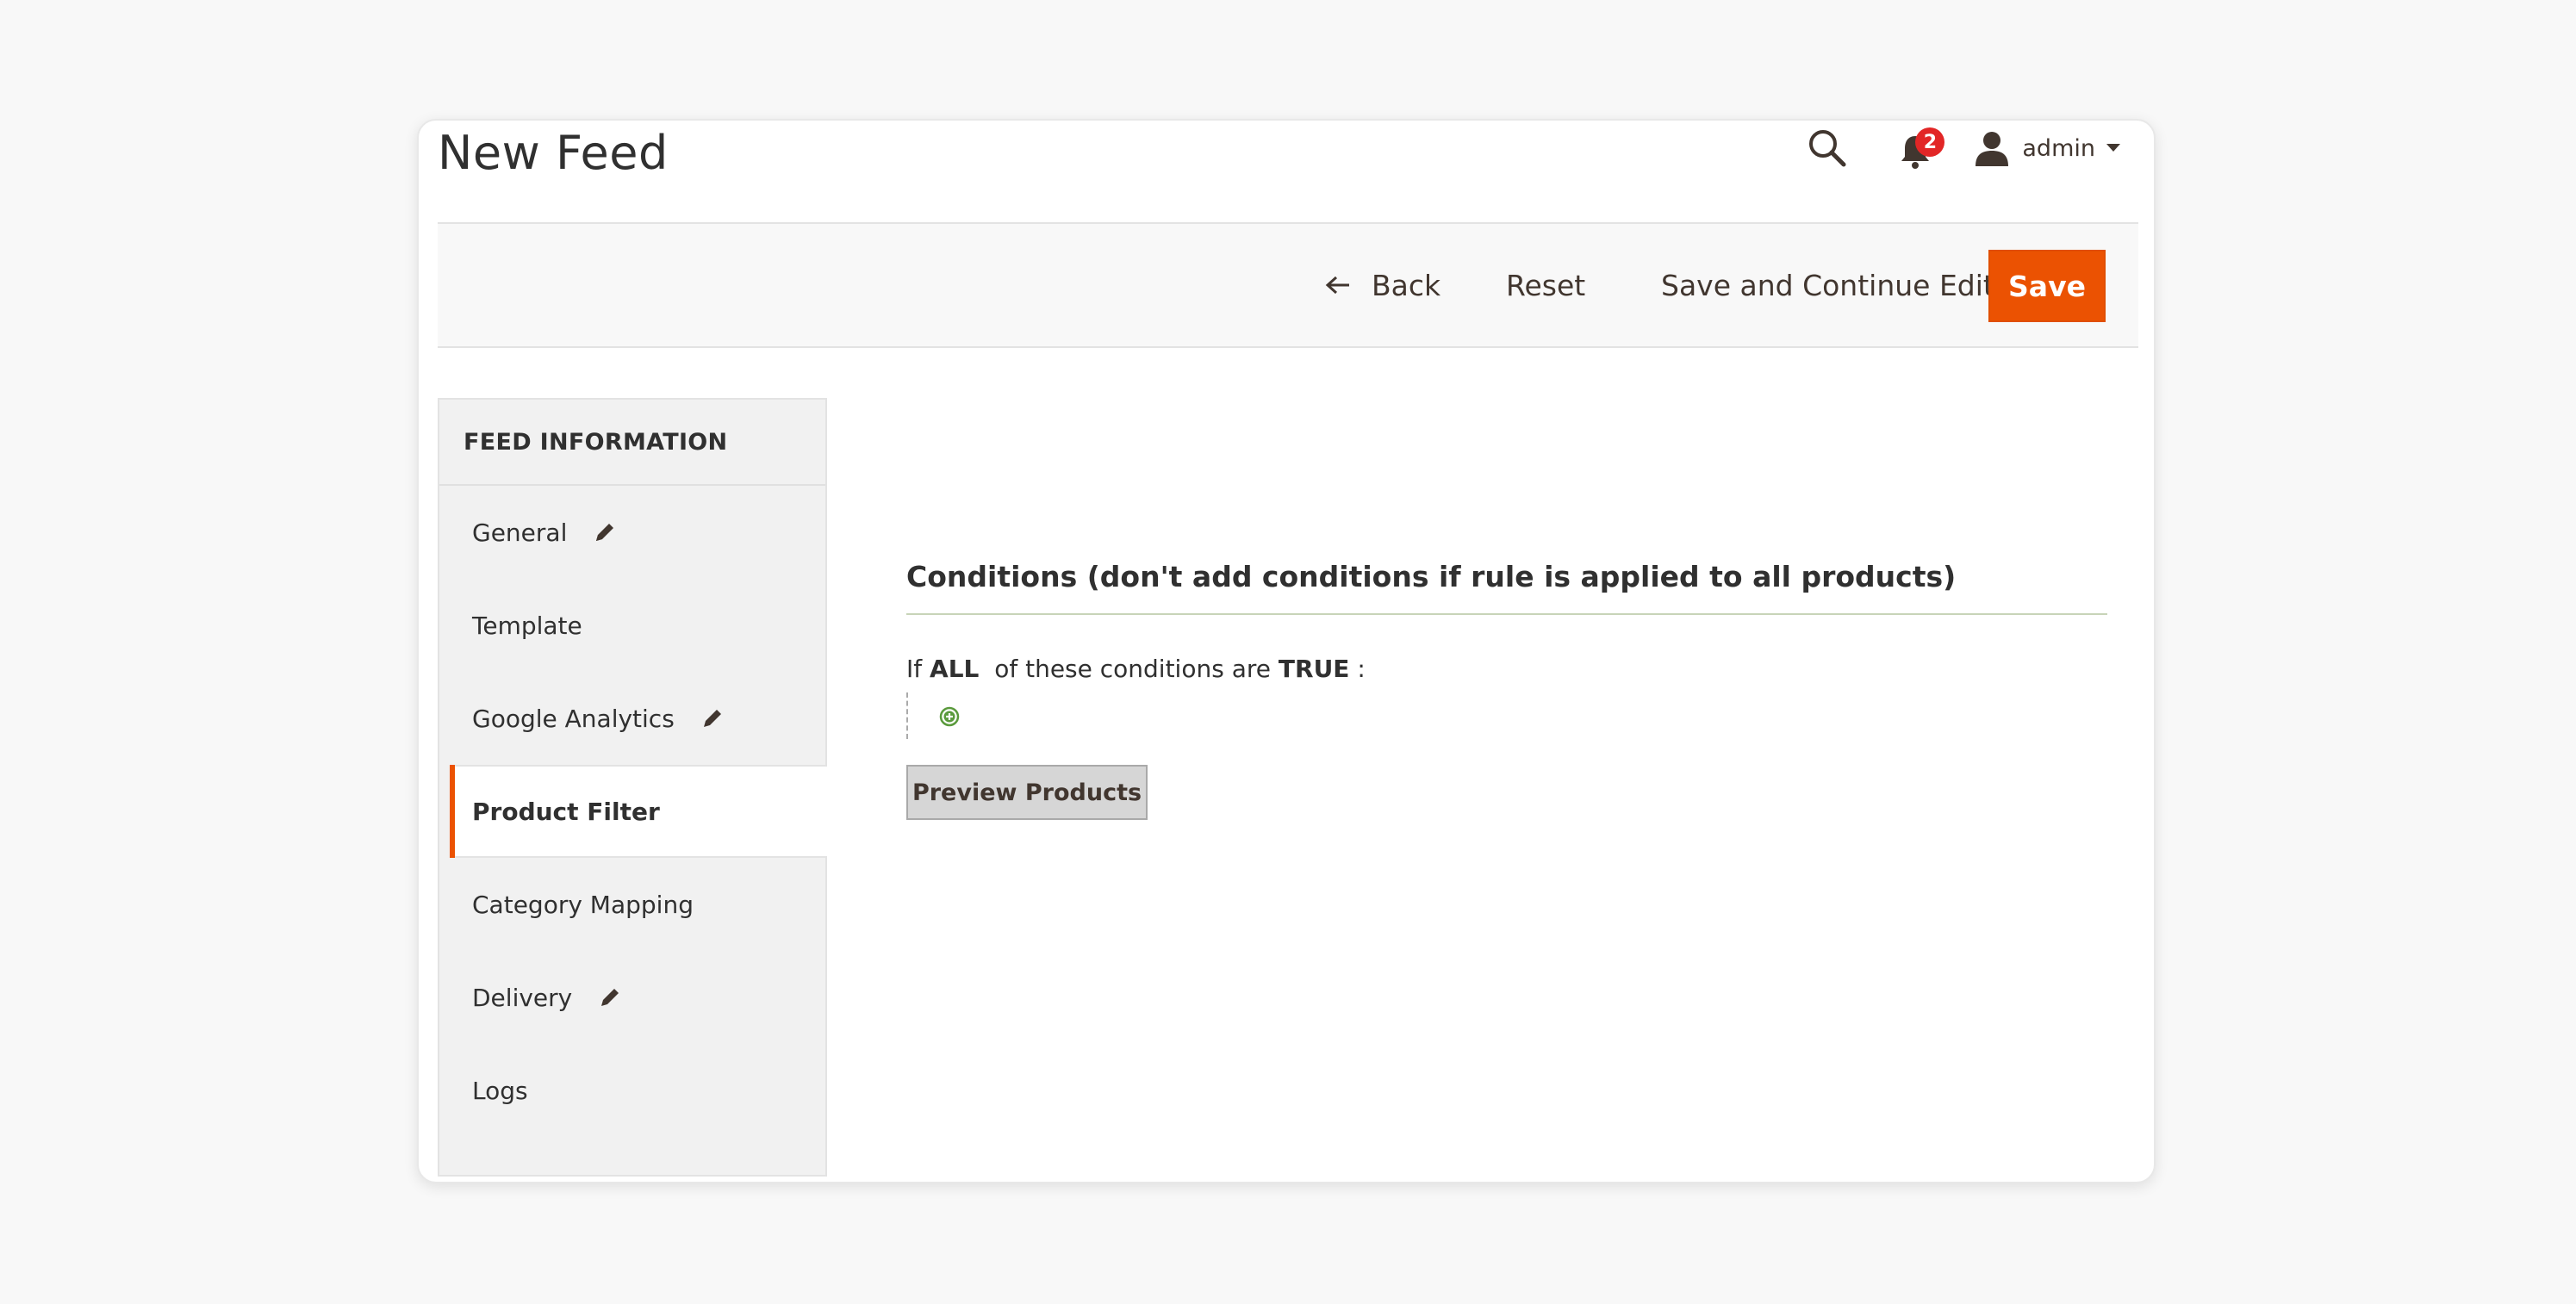 This screenshot has height=1304, width=2576. Describe the element at coordinates (520, 533) in the screenshot. I see `sidebar-item-label: General` at that location.